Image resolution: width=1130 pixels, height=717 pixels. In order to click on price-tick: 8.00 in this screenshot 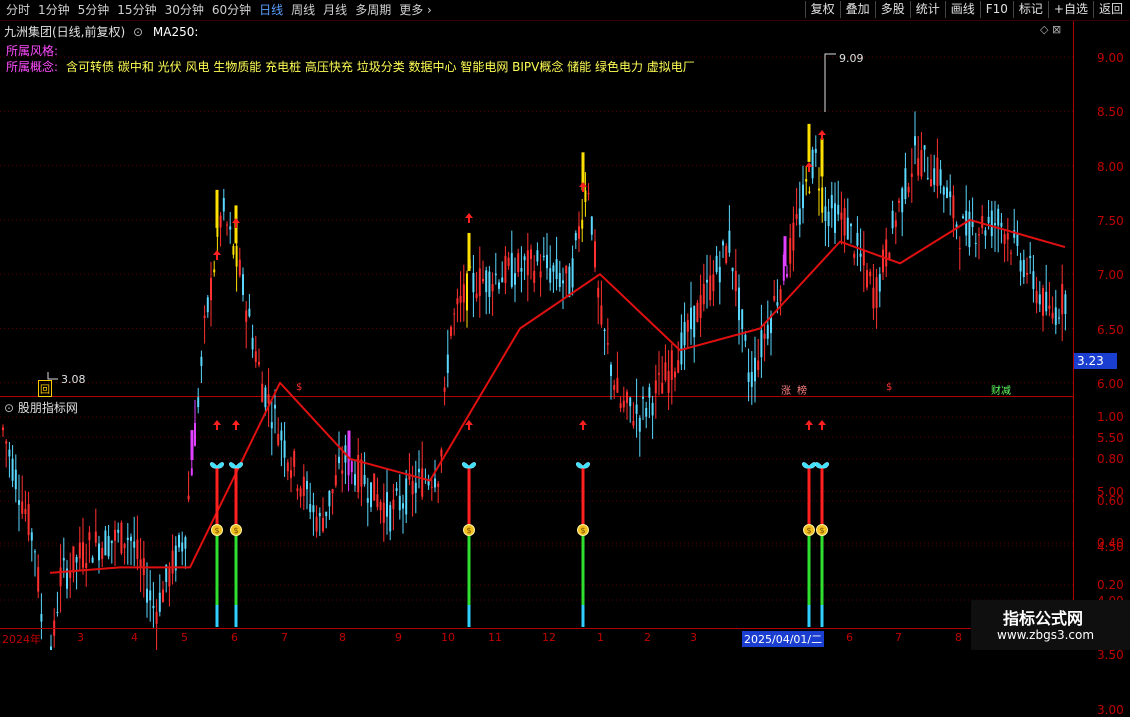, I will do `click(1110, 166)`.